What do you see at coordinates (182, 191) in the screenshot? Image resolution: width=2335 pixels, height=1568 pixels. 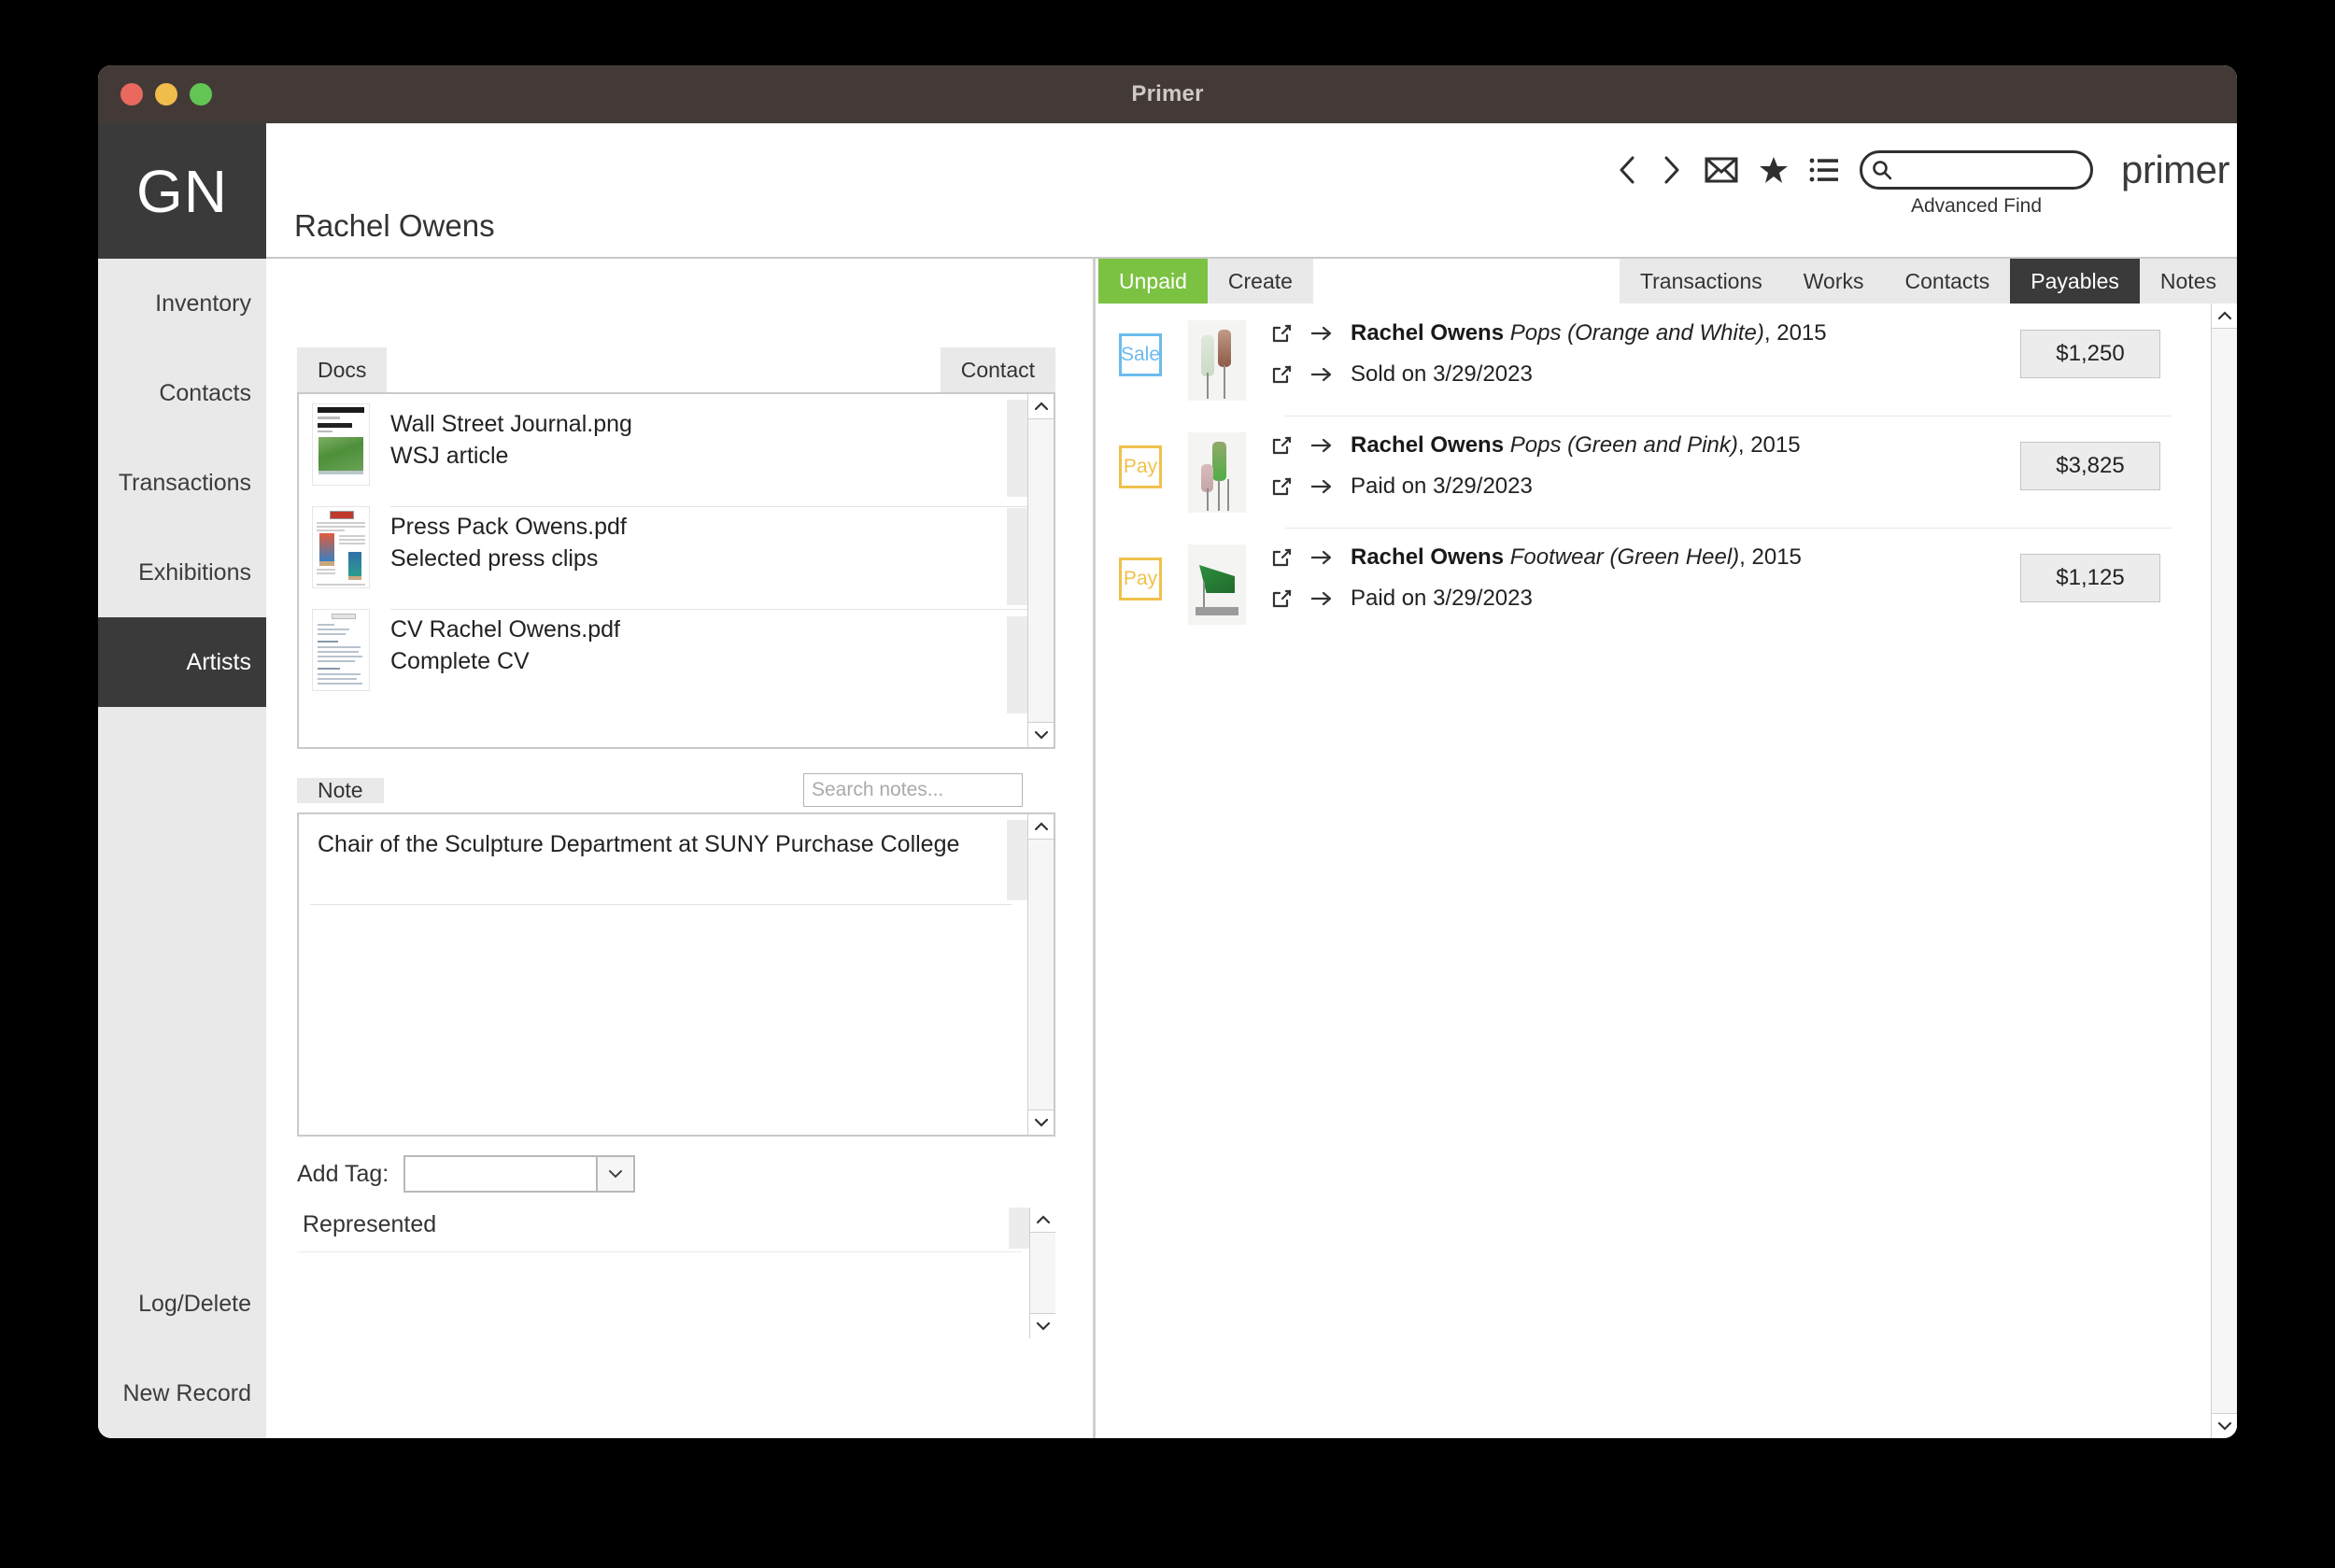 I see `app-logo-text: GN` at bounding box center [182, 191].